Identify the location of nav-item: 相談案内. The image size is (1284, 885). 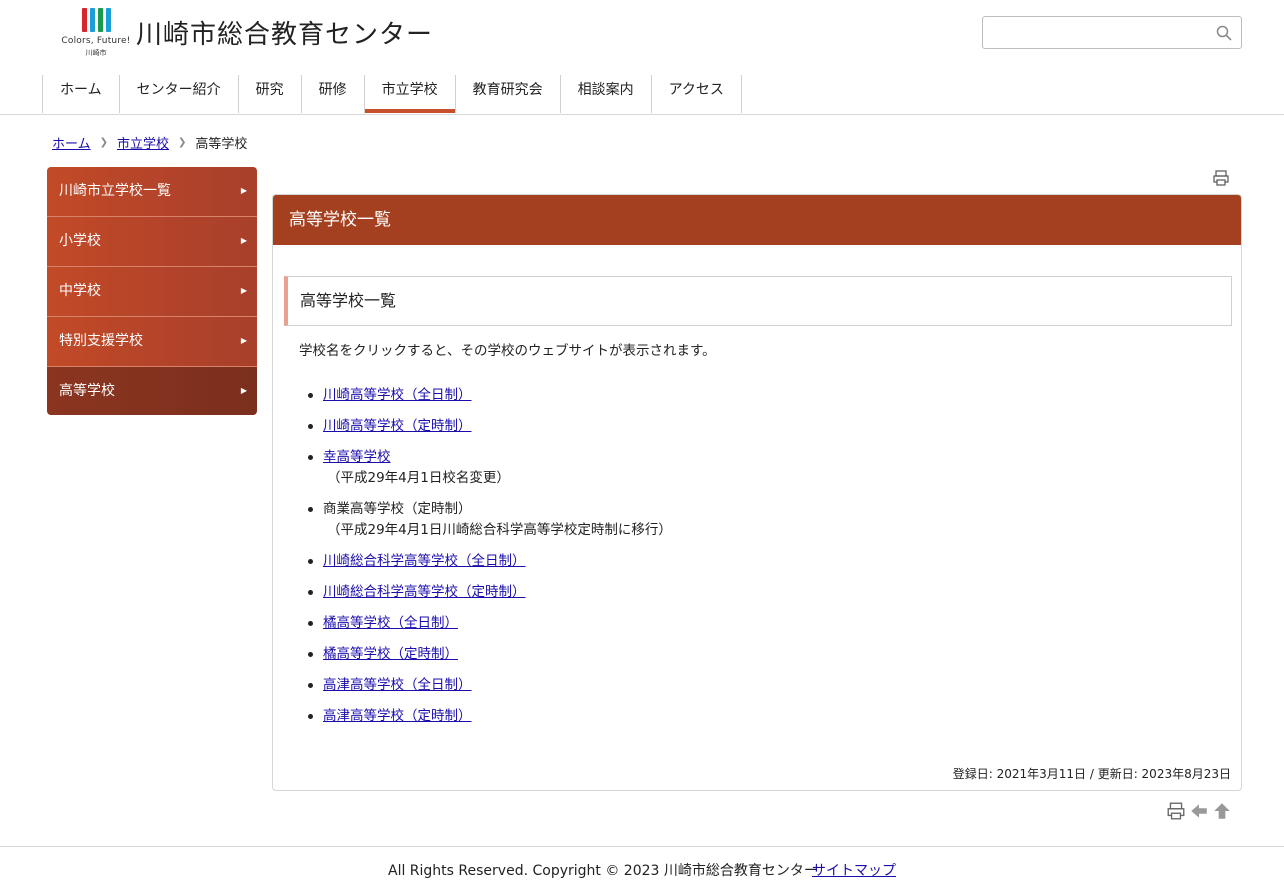
(605, 94).